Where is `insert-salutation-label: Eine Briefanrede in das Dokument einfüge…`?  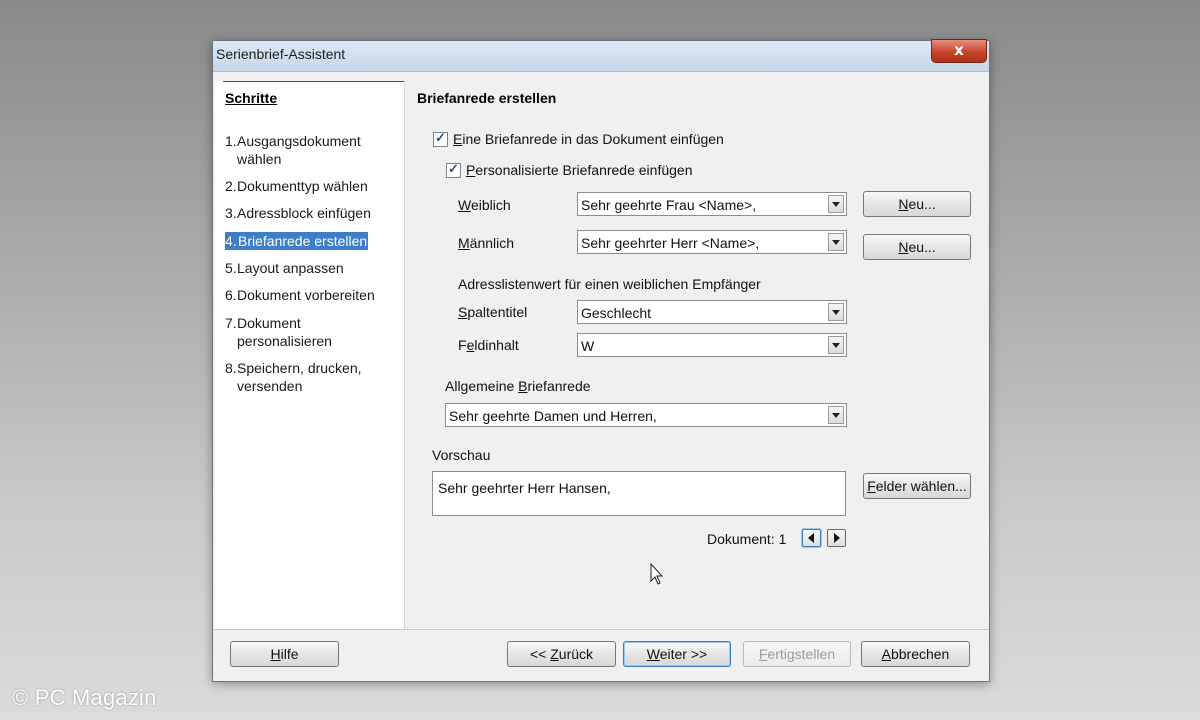
insert-salutation-label: Eine Briefanrede in das Dokument einfüge… is located at coordinates (588, 139).